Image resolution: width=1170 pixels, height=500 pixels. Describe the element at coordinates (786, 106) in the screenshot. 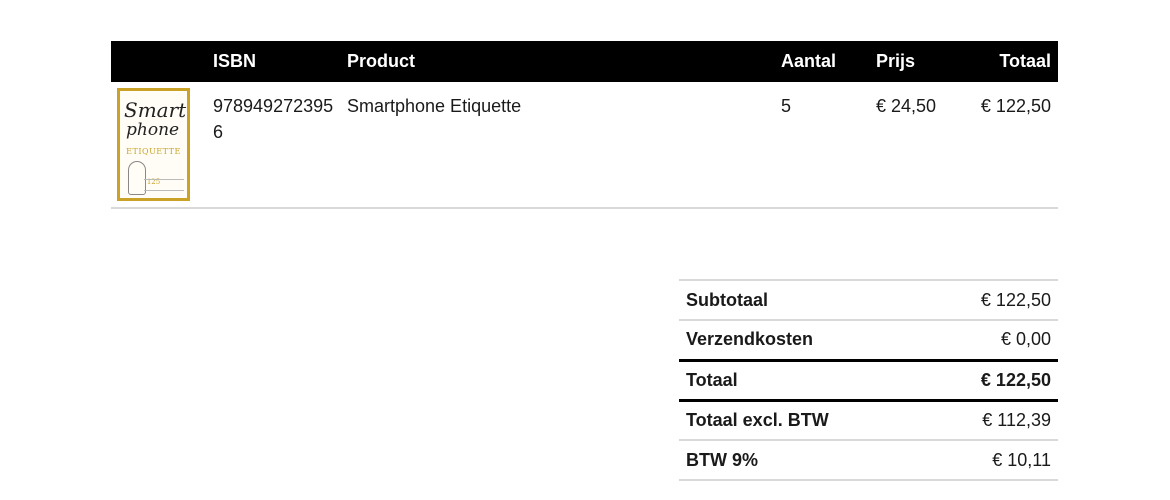

I see `quantity-value: 5` at that location.